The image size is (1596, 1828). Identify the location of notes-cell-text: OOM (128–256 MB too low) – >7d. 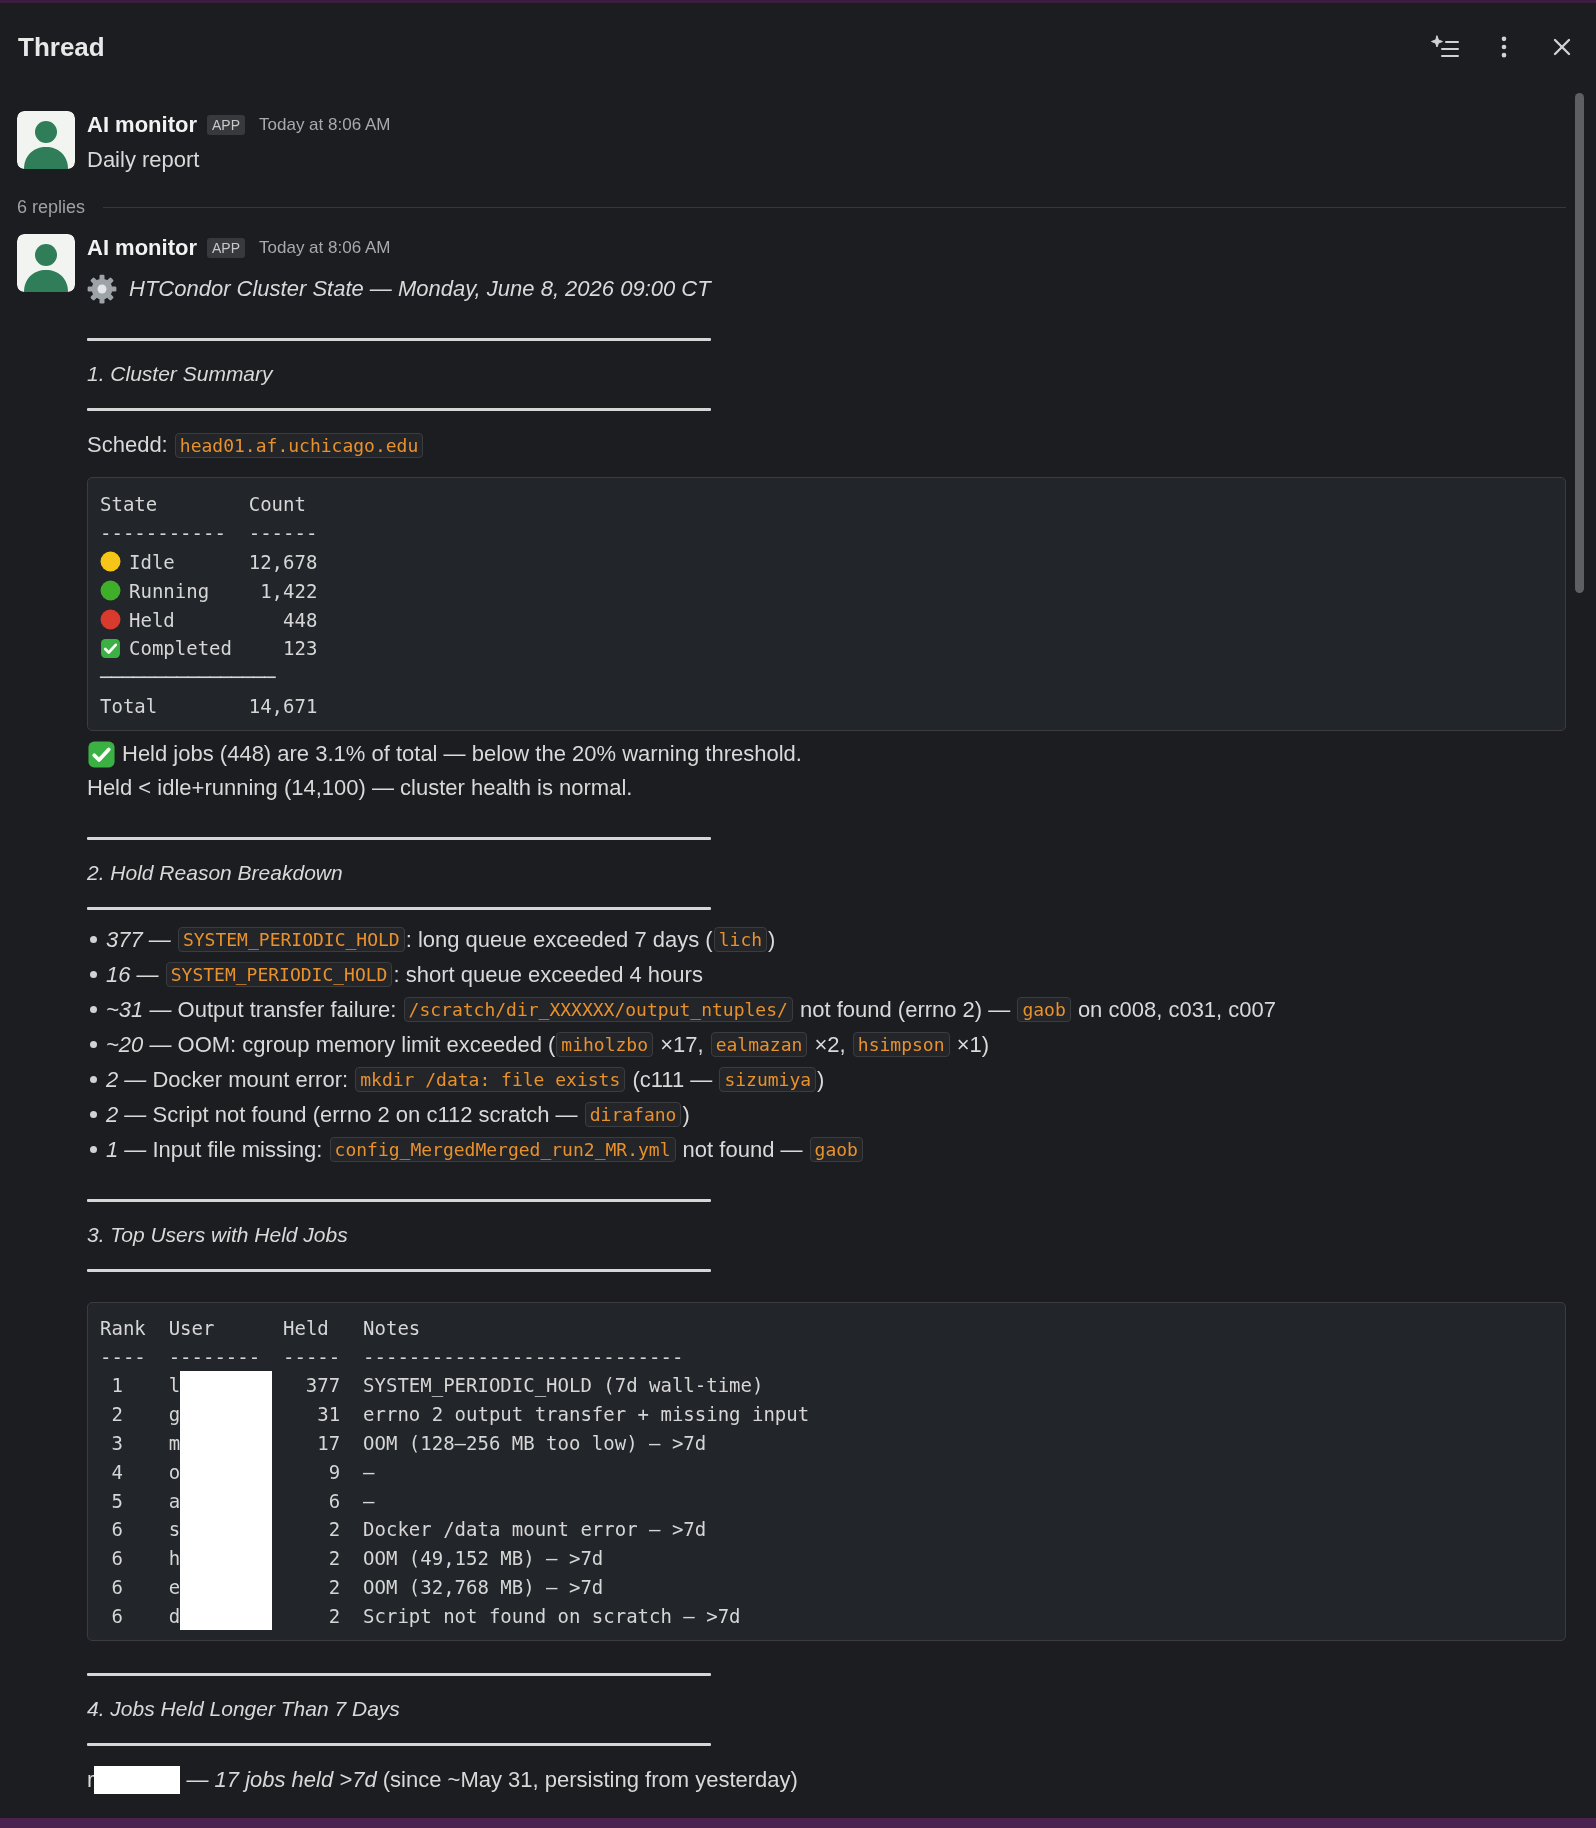
(535, 1442).